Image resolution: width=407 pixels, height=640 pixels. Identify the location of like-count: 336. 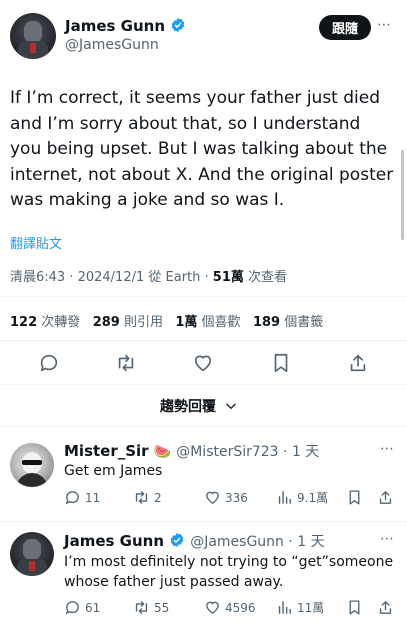
(236, 497).